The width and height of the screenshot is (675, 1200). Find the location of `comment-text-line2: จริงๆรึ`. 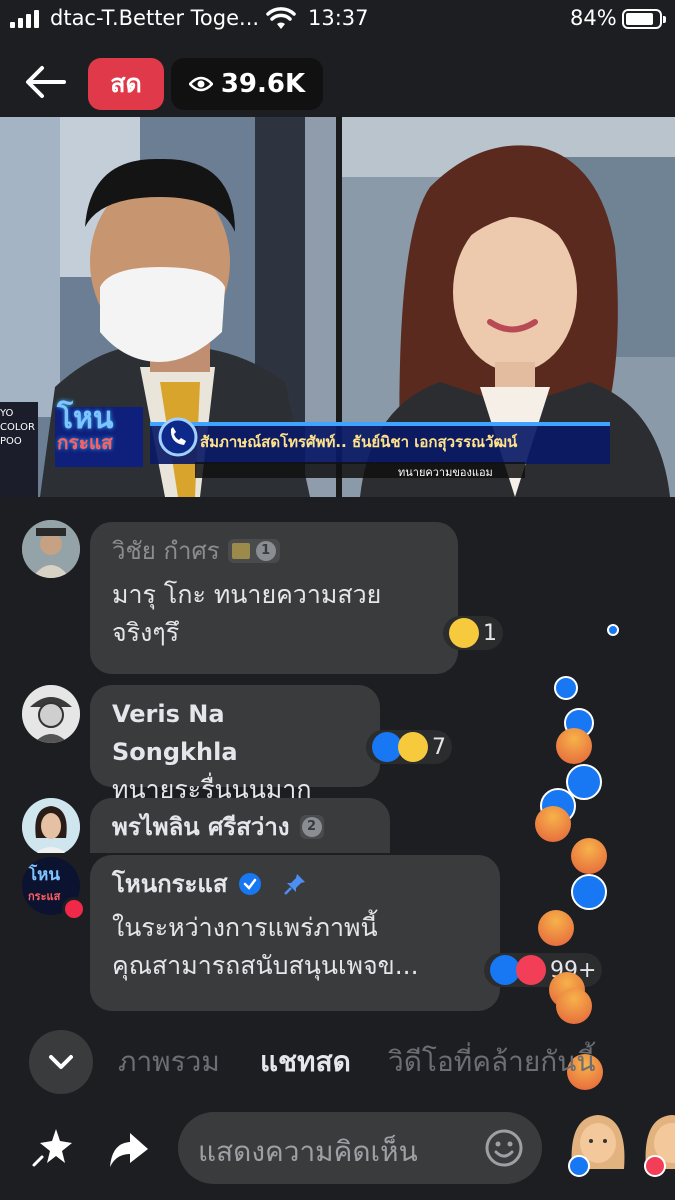

comment-text-line2: จริงๆรึ is located at coordinates (146, 632).